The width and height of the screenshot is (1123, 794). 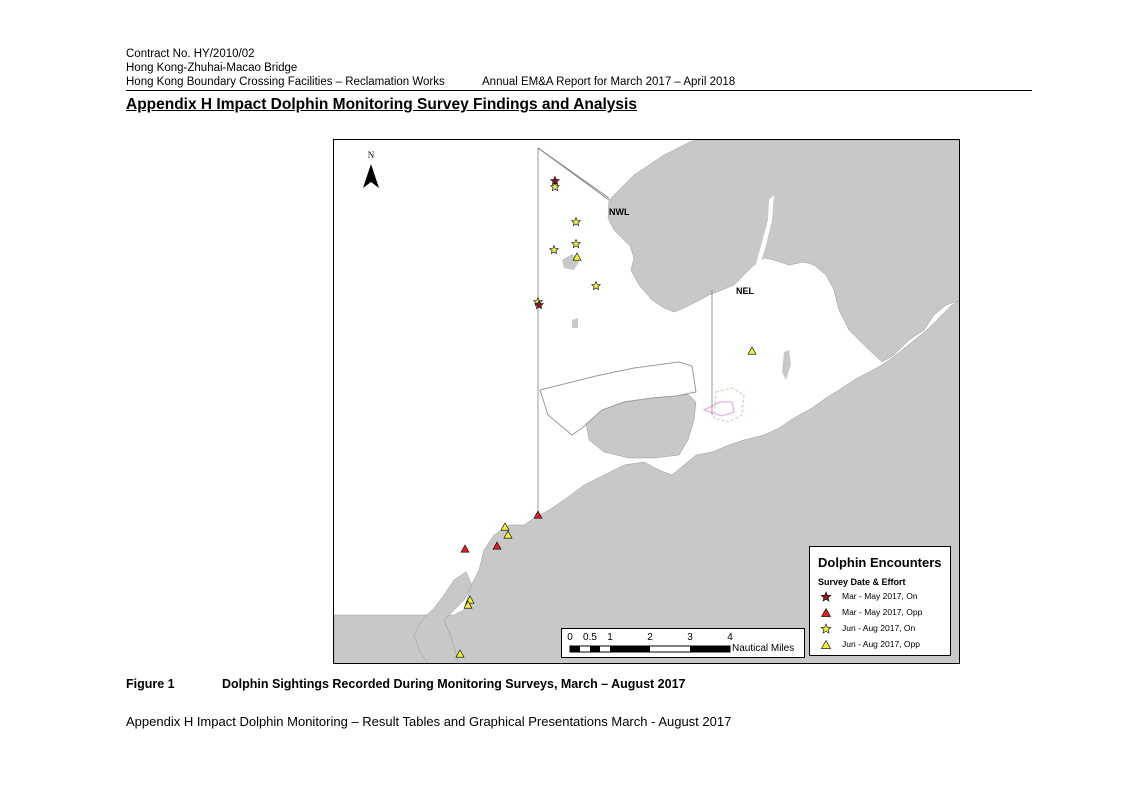 What do you see at coordinates (619, 212) in the screenshot?
I see `area-label-nwl: NWL` at bounding box center [619, 212].